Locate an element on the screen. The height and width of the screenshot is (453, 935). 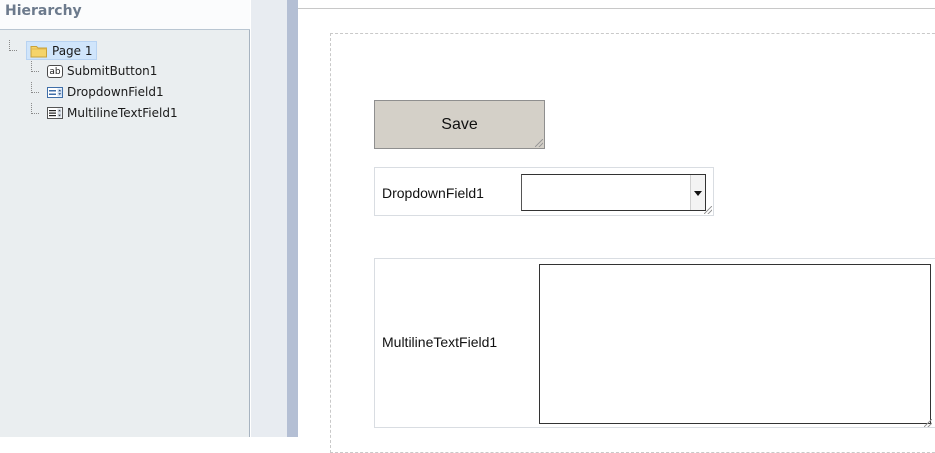
tree-item-page-1: Page 1 is located at coordinates (61, 50).